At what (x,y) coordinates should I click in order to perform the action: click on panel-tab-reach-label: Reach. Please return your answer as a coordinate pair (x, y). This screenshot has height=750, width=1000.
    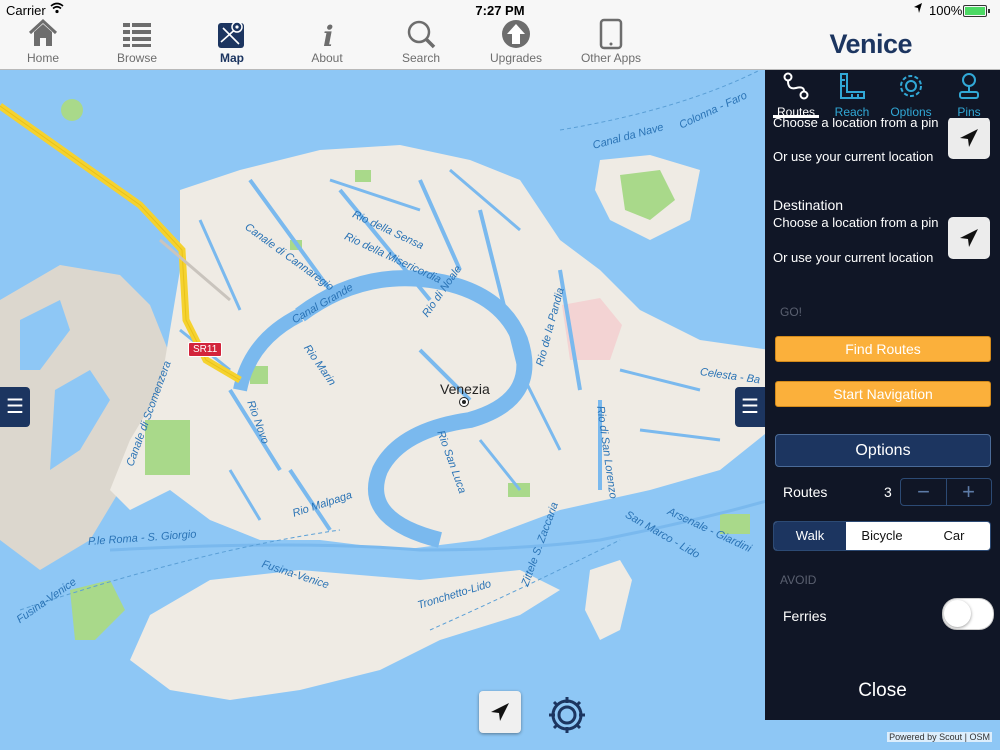
    Looking at the image, I should click on (852, 112).